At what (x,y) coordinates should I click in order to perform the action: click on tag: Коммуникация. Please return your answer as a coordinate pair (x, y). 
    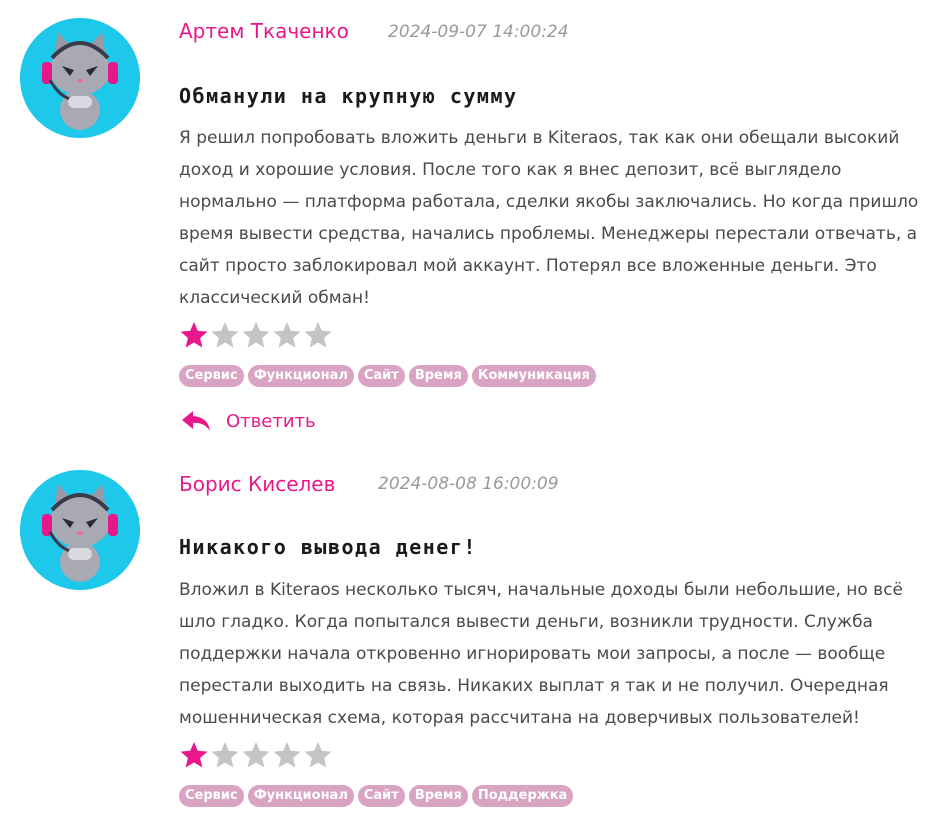
    Looking at the image, I should click on (533, 376).